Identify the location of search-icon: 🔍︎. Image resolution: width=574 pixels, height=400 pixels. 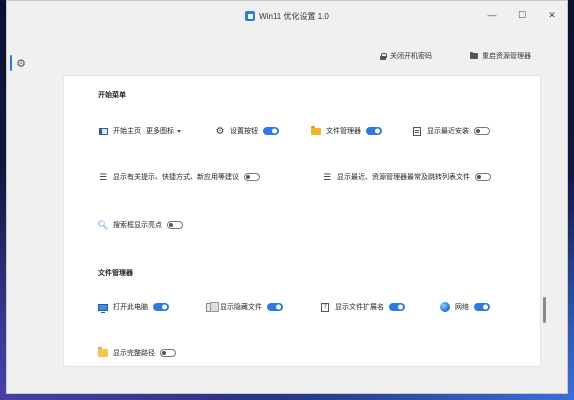
(103, 224).